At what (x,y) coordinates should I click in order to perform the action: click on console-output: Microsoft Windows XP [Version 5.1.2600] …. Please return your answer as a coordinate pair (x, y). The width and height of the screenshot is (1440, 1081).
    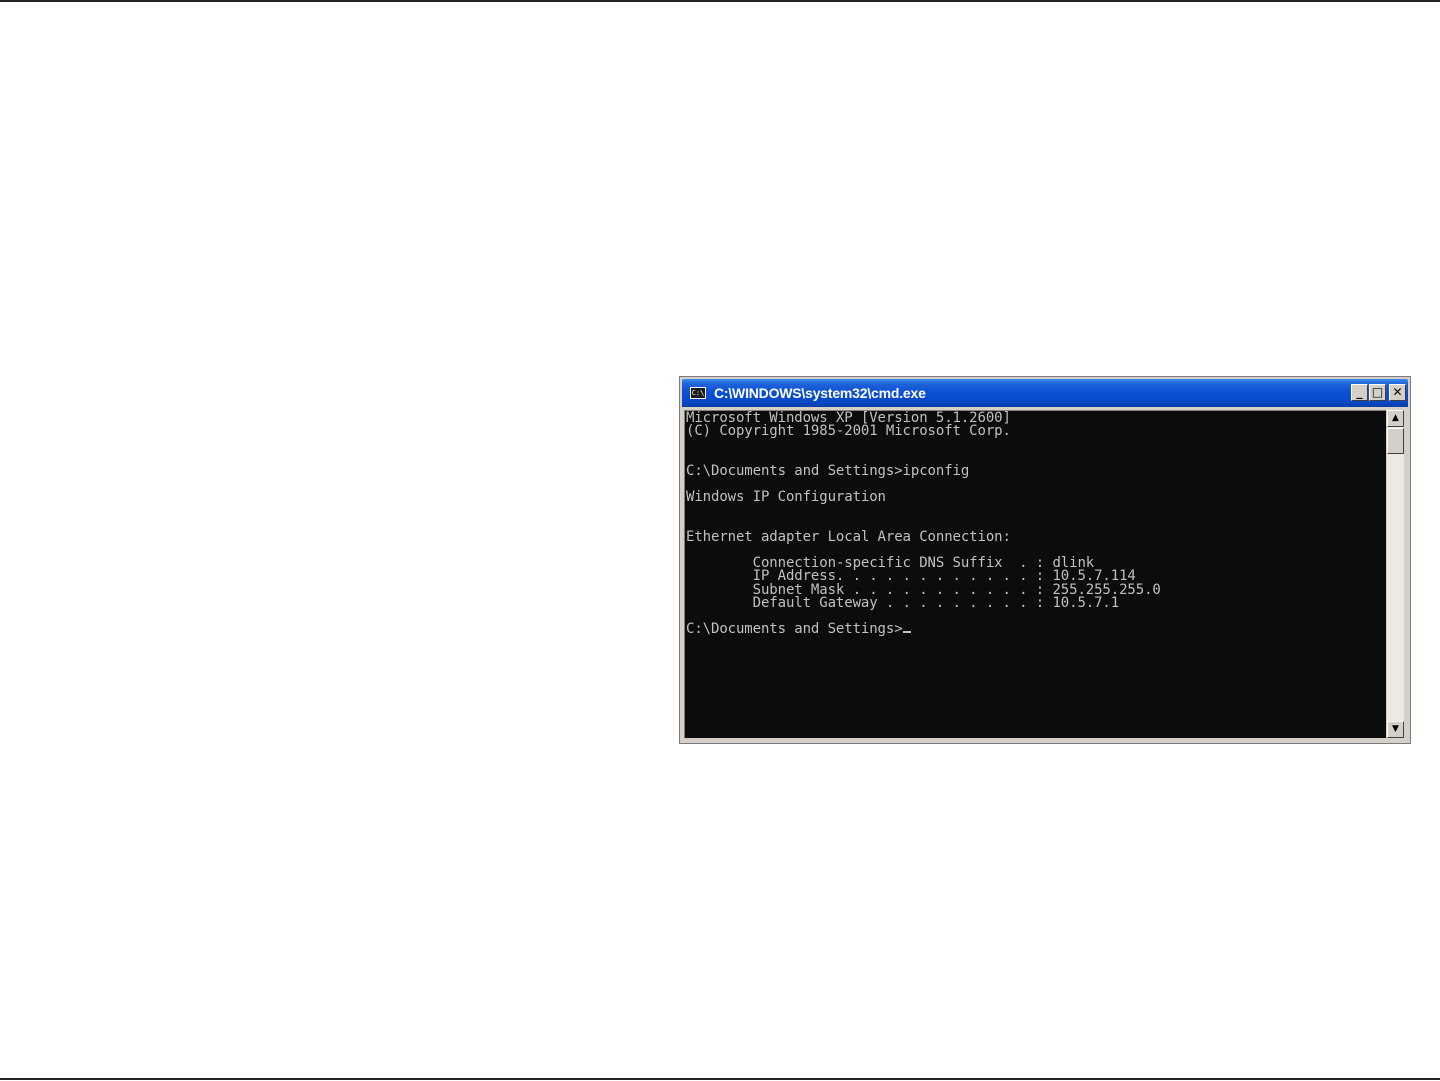
    Looking at the image, I should click on (1035, 574).